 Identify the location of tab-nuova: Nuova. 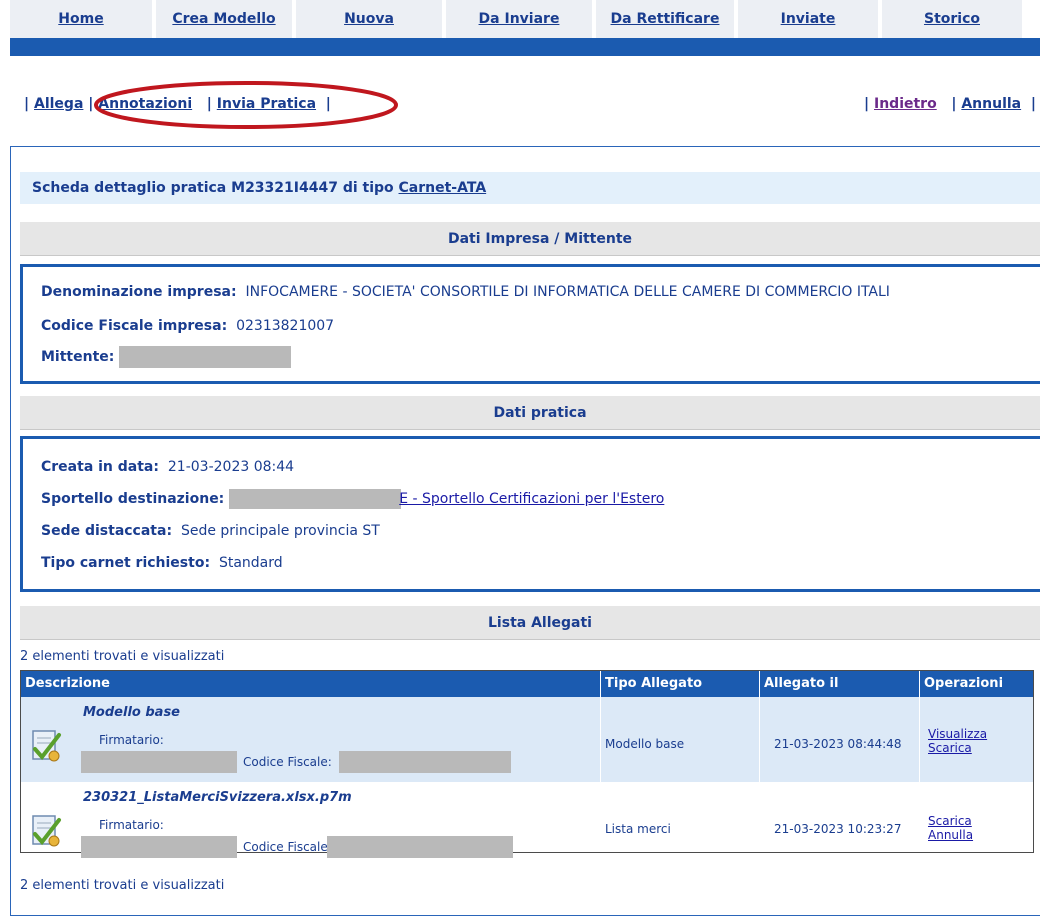
(369, 19).